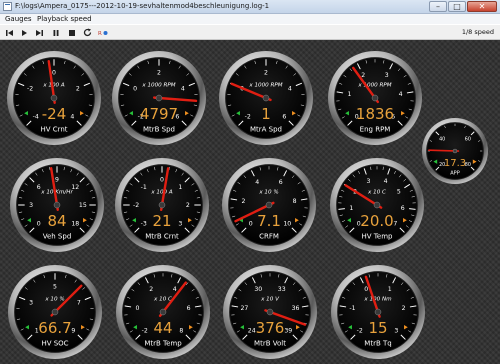 The height and width of the screenshot is (364, 500). I want to click on tick-label: 24, so click(252, 330).